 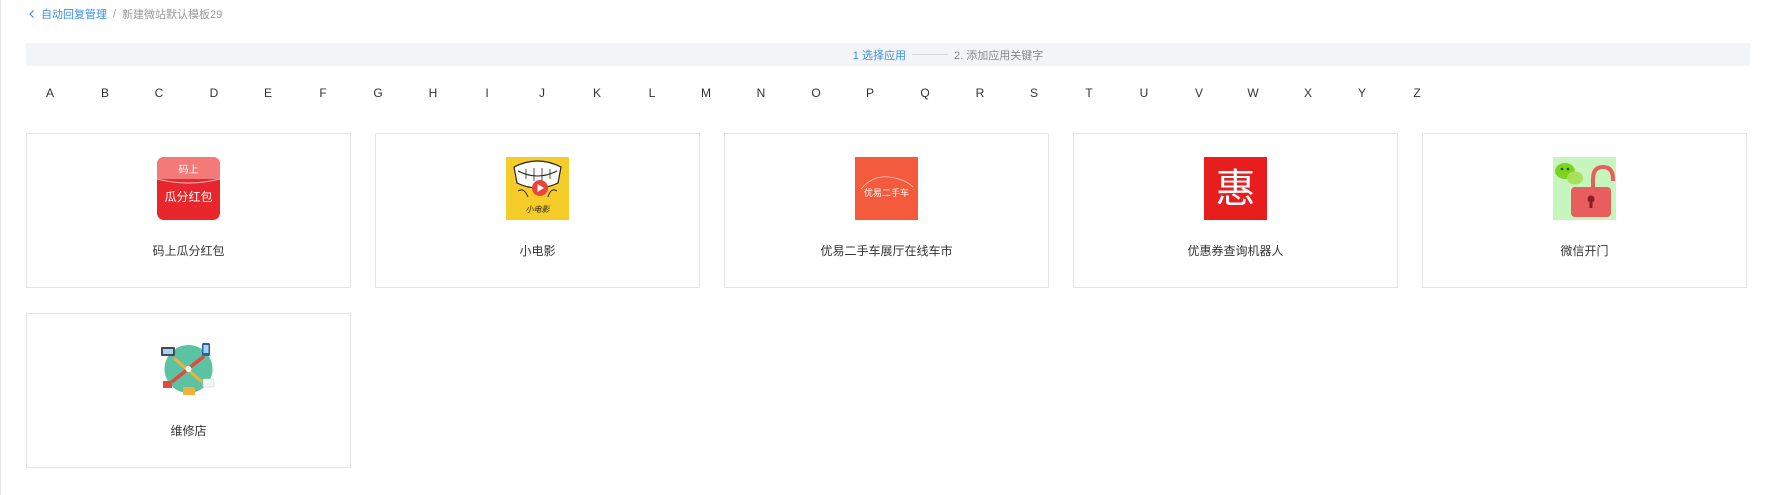 What do you see at coordinates (1584, 188) in the screenshot?
I see `wechat-unlock-icon` at bounding box center [1584, 188].